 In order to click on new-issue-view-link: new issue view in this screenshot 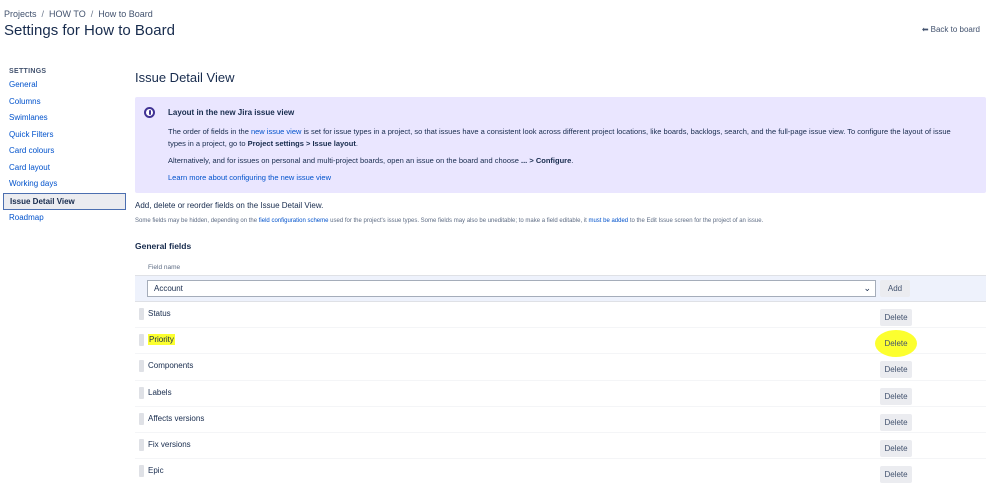, I will do `click(276, 131)`.